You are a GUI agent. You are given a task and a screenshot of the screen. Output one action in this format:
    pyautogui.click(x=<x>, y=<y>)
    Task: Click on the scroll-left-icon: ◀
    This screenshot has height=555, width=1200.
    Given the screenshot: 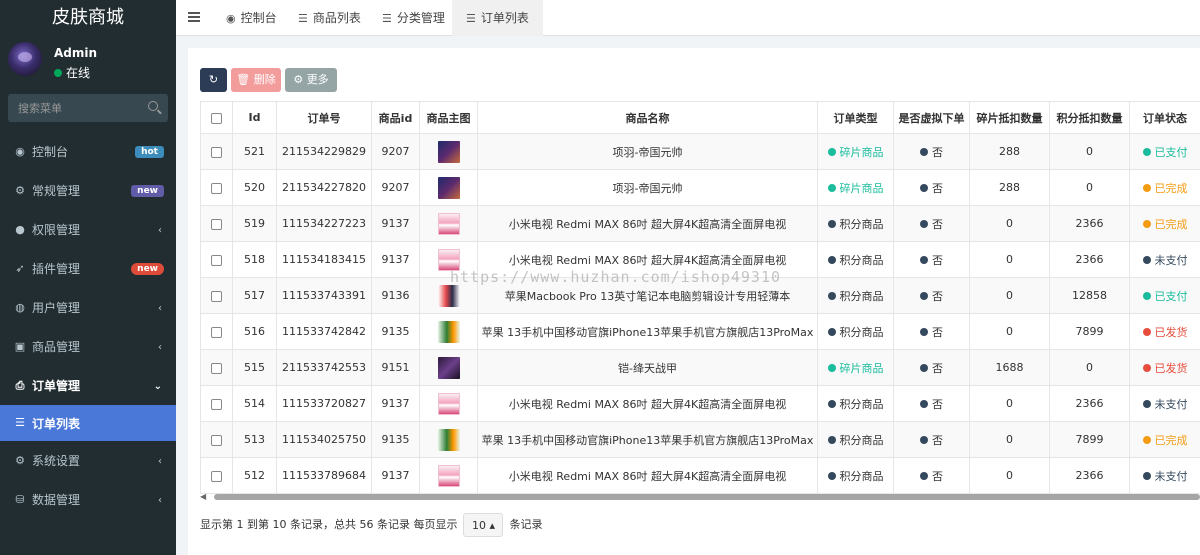 What is the action you would take?
    pyautogui.click(x=205, y=497)
    